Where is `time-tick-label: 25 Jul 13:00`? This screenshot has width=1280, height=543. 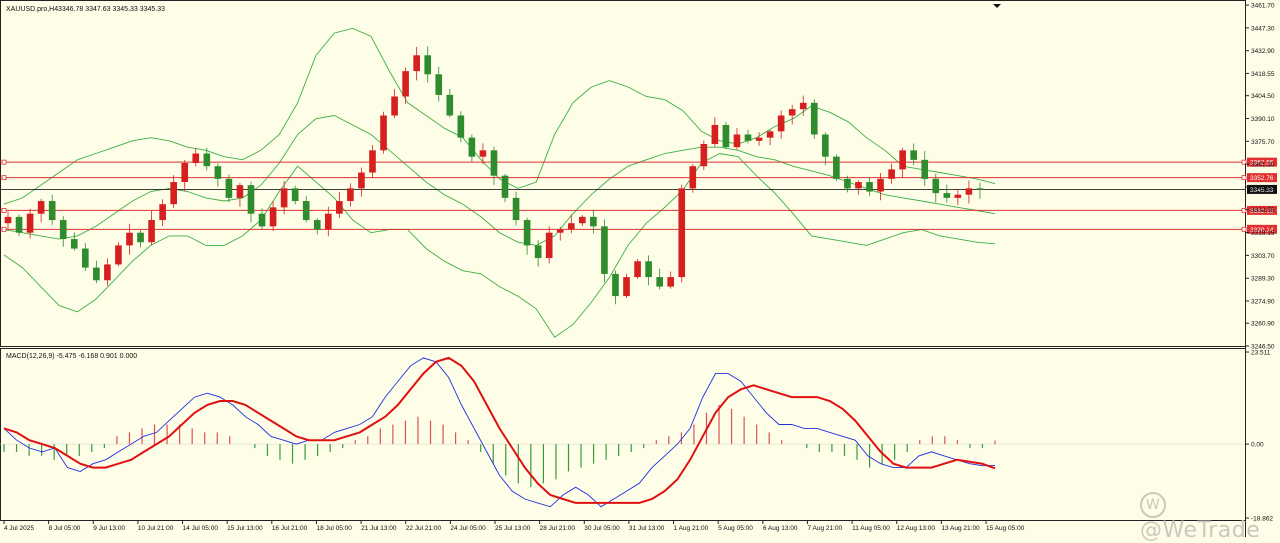 time-tick-label: 25 Jul 13:00 is located at coordinates (513, 528).